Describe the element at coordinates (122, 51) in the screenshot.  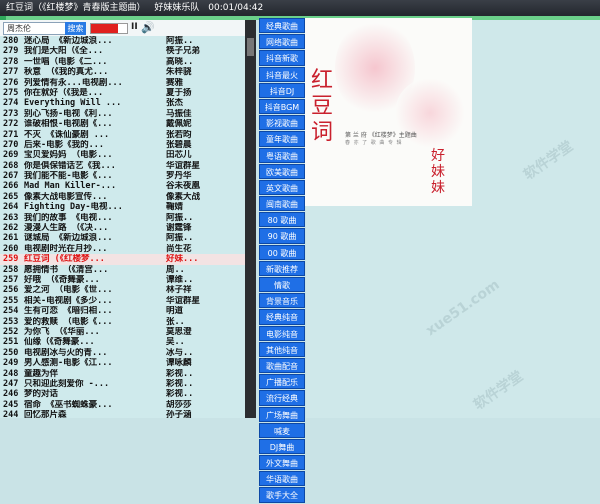
I see `playlist-row: 279 我们是大阳（《全... 筷子兄弟` at that location.